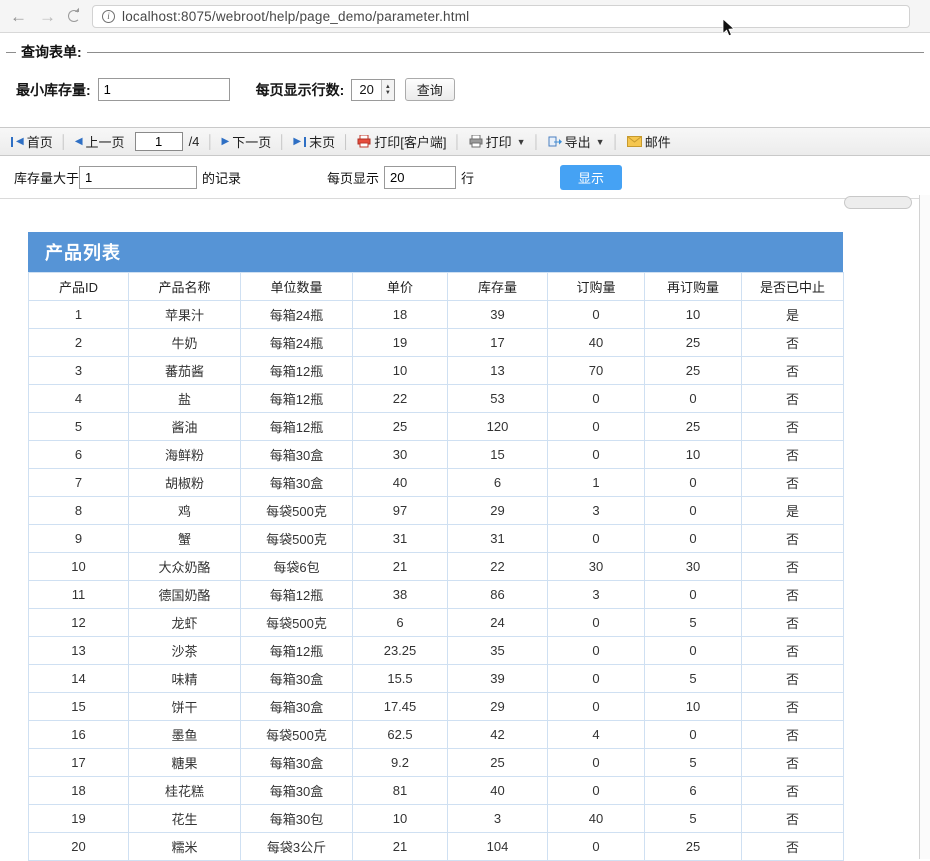 Image resolution: width=930 pixels, height=861 pixels. What do you see at coordinates (78, 846) in the screenshot?
I see `table-cell: 20` at bounding box center [78, 846].